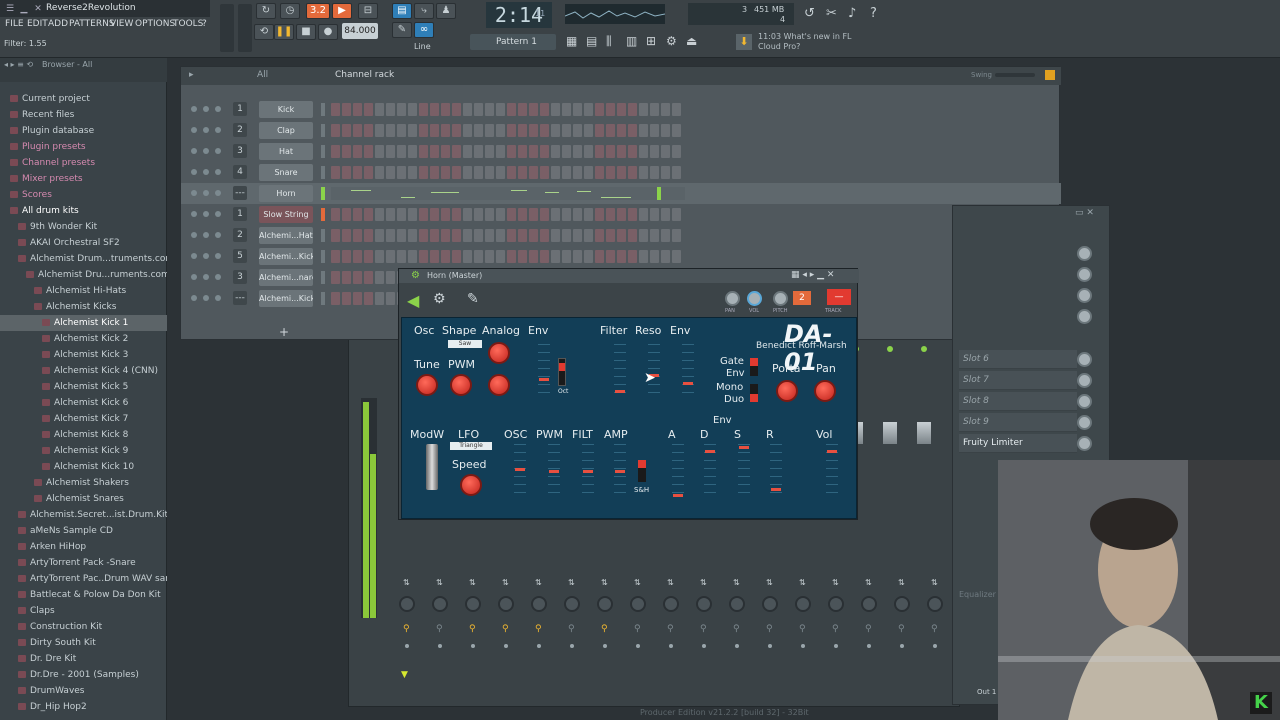  What do you see at coordinates (323, 214) in the screenshot?
I see `channel-select-indicator` at bounding box center [323, 214].